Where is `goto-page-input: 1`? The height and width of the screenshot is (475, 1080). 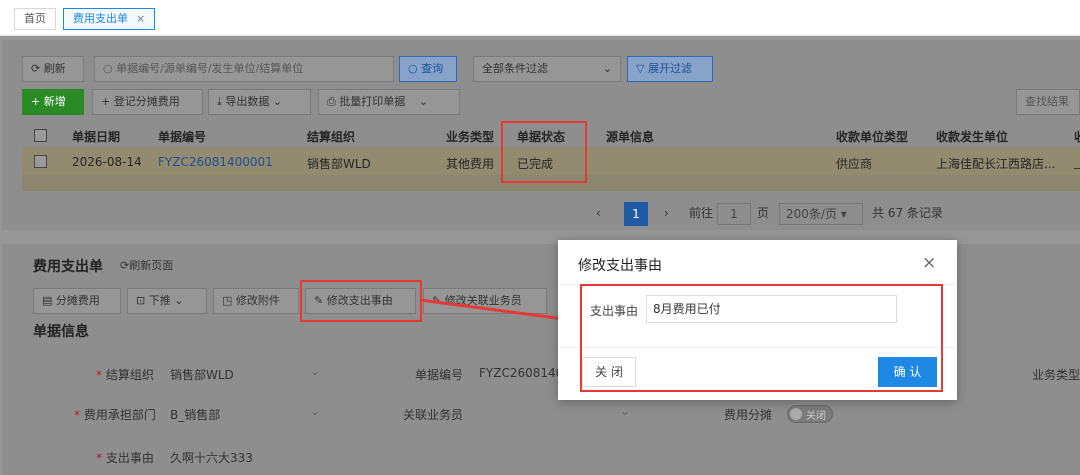 goto-page-input: 1 is located at coordinates (734, 214).